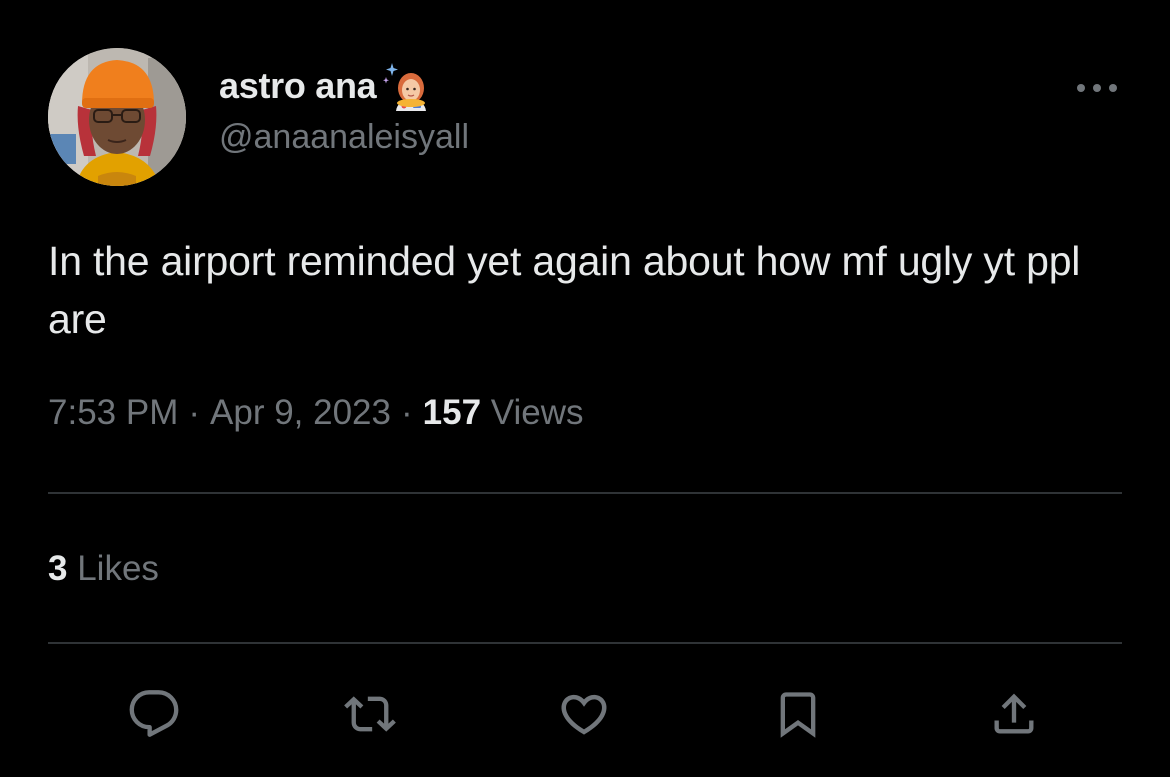  I want to click on reply-icon, so click(154, 713).